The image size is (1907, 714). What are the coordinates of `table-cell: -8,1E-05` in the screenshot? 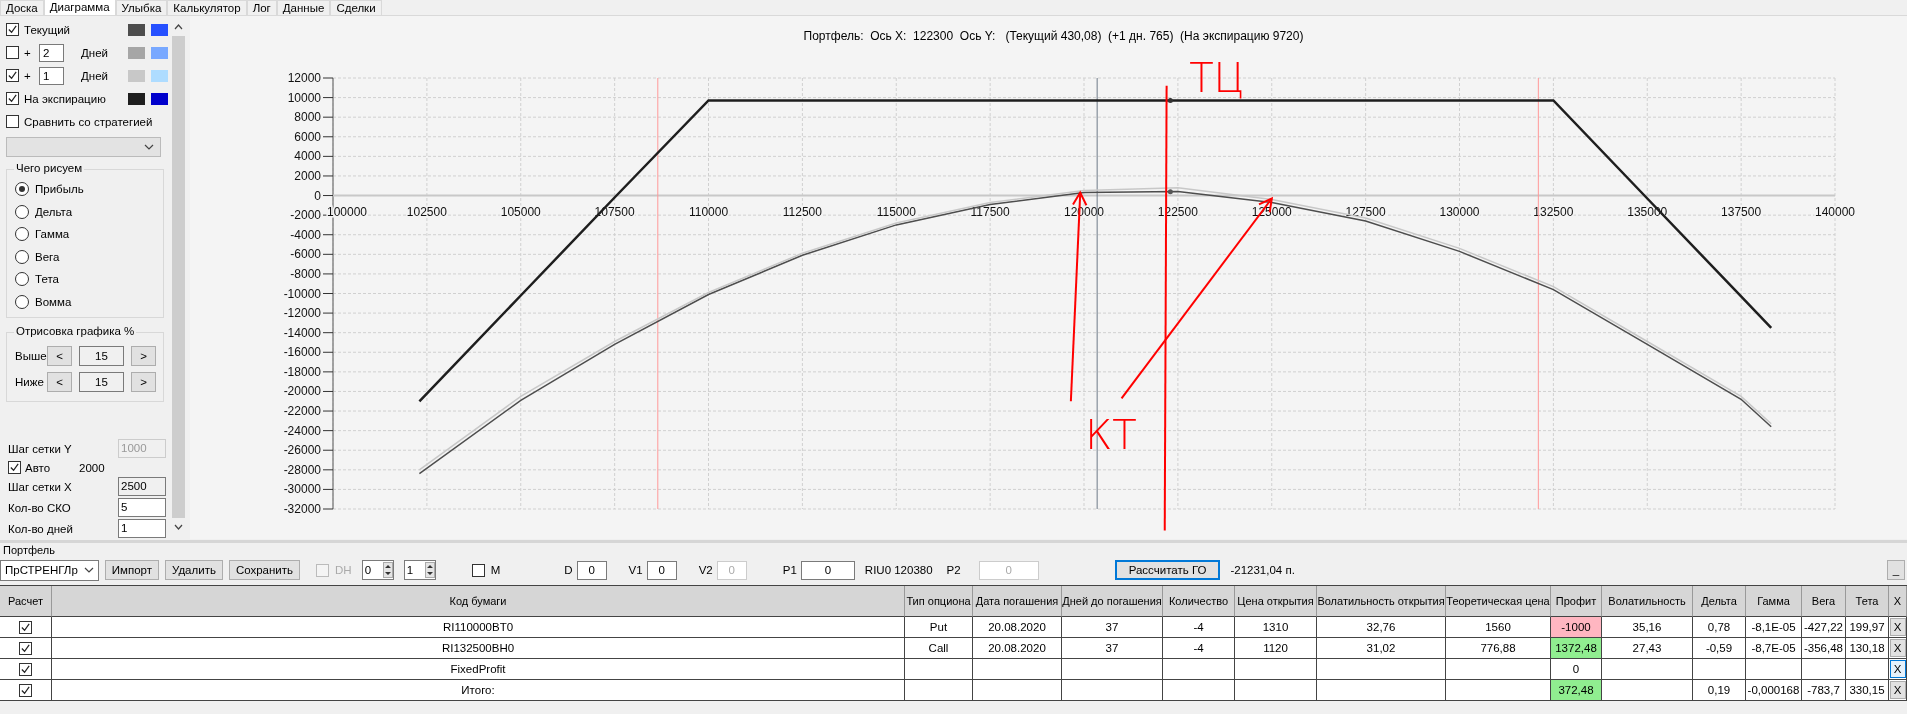 It's located at (1774, 627).